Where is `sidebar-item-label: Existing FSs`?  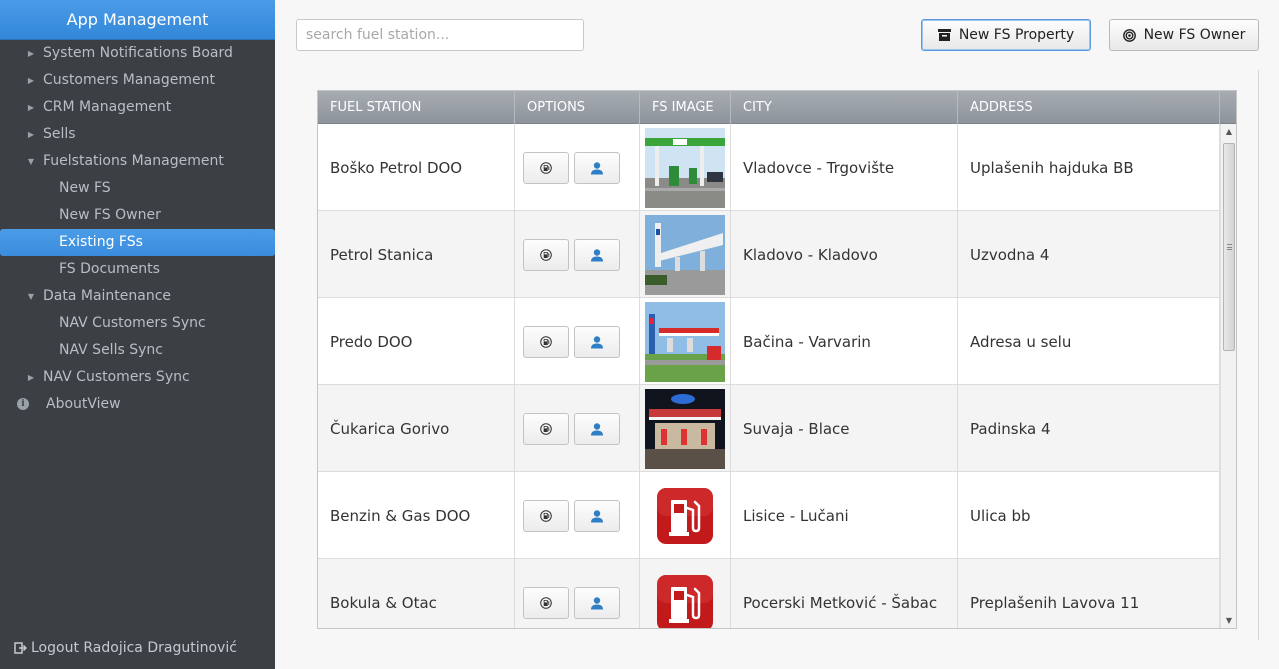
sidebar-item-label: Existing FSs is located at coordinates (101, 242).